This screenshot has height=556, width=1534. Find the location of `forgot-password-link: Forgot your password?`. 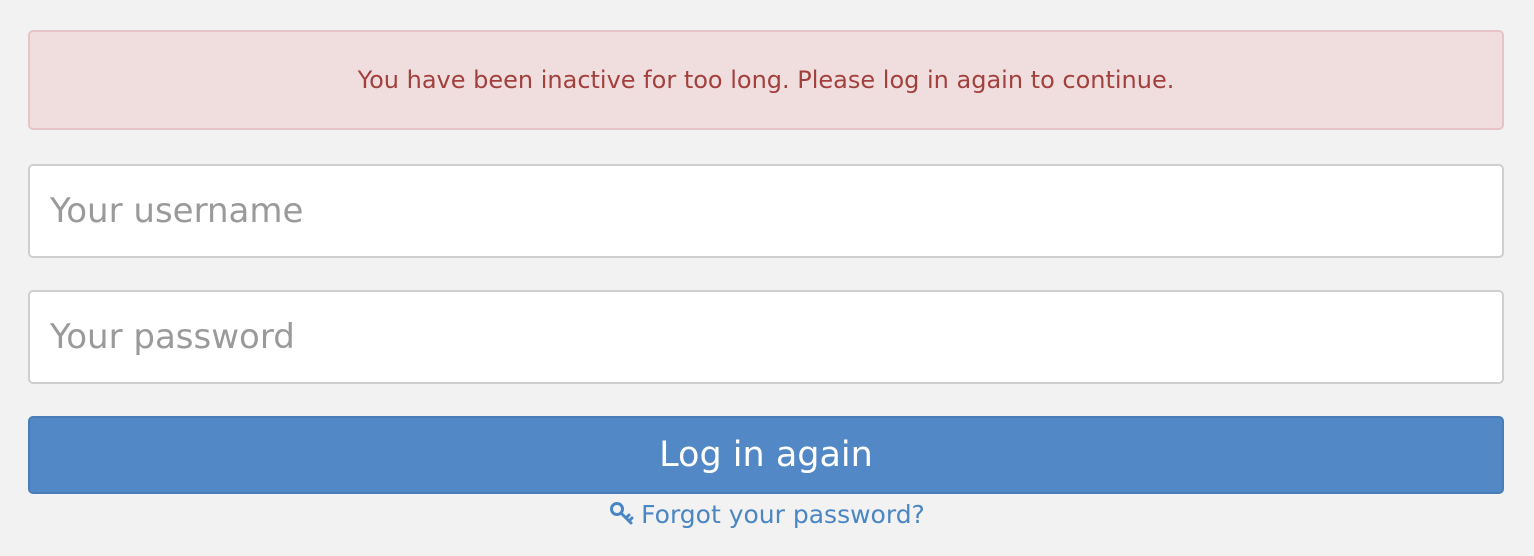

forgot-password-link: Forgot your password? is located at coordinates (767, 514).